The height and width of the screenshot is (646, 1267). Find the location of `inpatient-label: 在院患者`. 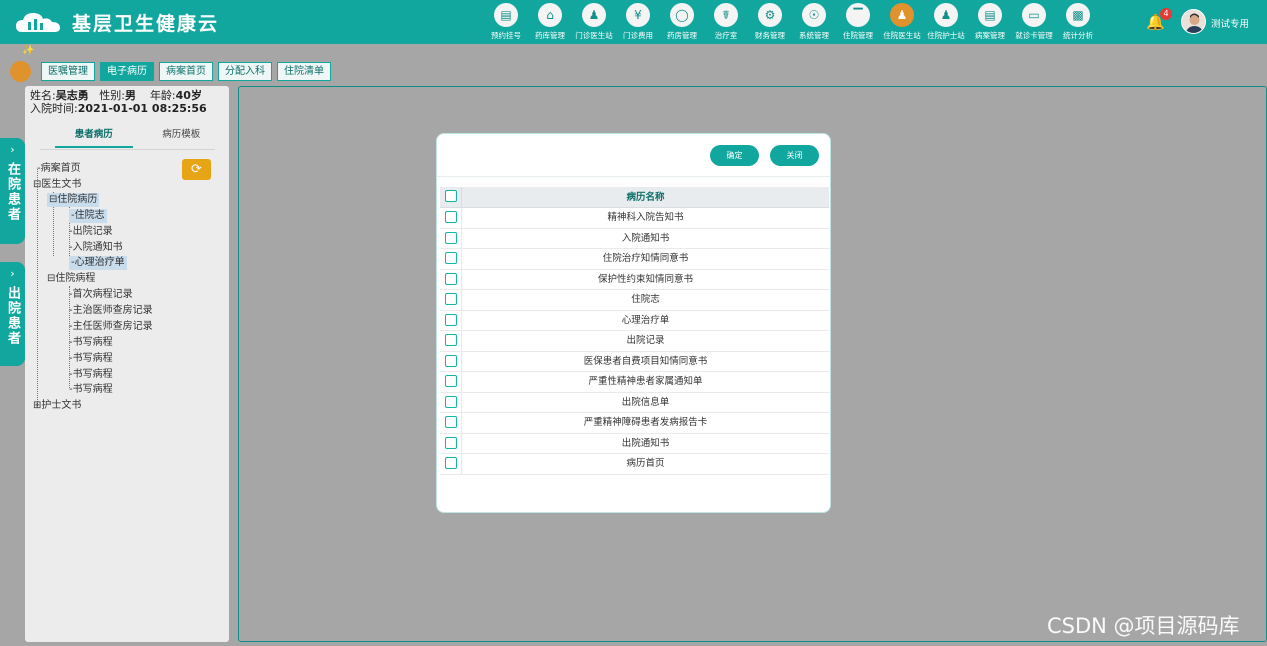

inpatient-label: 在院患者 is located at coordinates (12, 192).